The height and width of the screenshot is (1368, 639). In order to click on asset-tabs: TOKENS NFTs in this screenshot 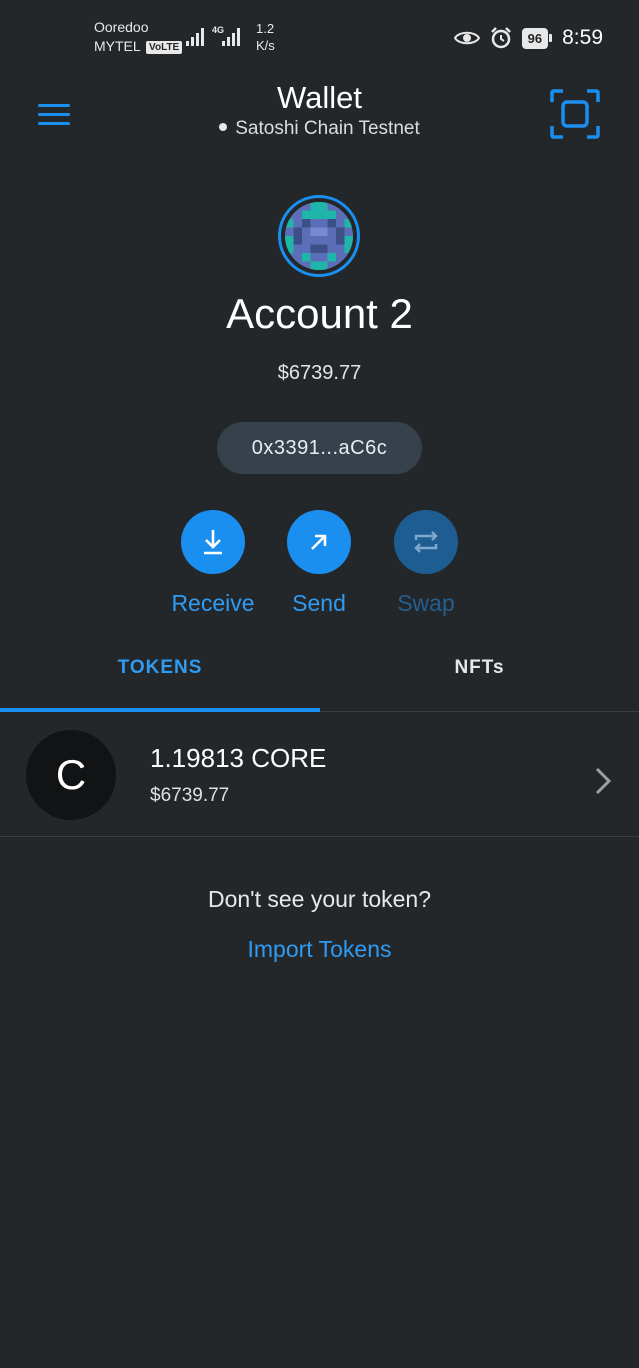, I will do `click(319, 676)`.